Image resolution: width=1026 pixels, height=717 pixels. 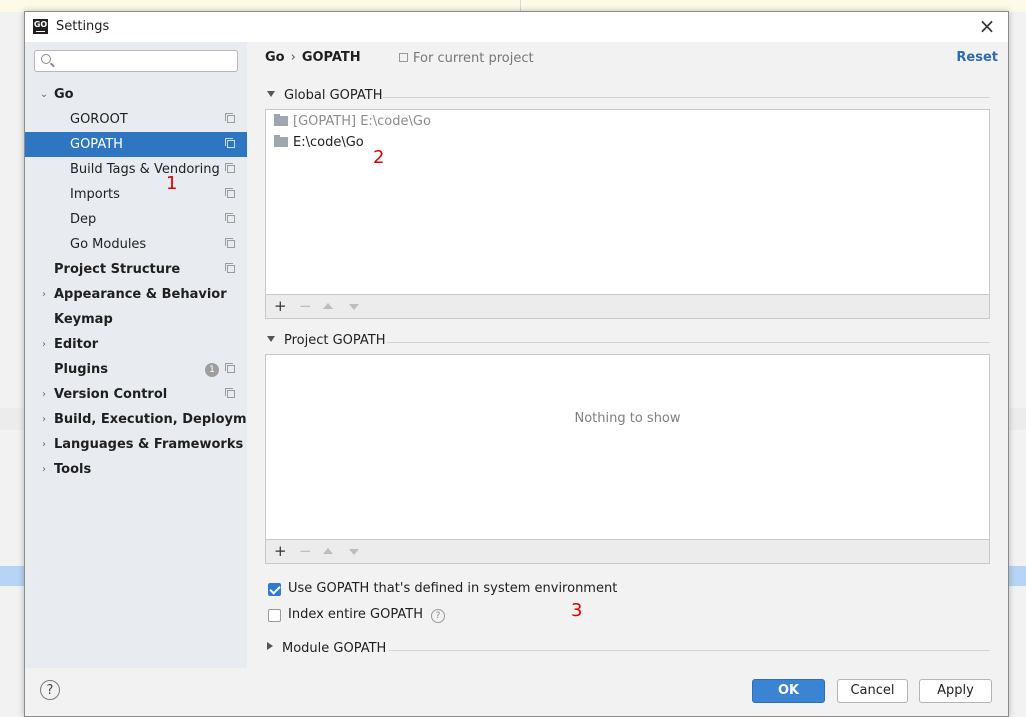 What do you see at coordinates (136, 219) in the screenshot?
I see `tree-item-dep: Dep` at bounding box center [136, 219].